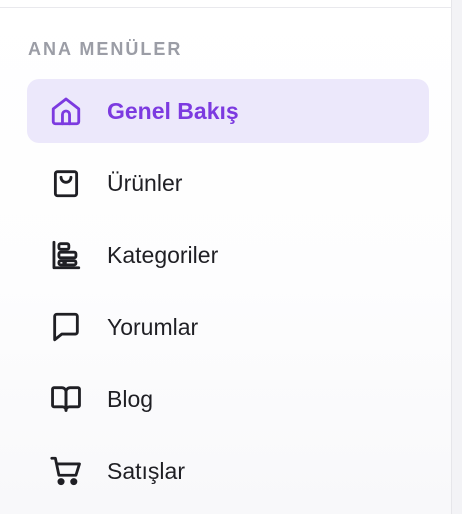 The width and height of the screenshot is (462, 514). Describe the element at coordinates (66, 471) in the screenshot. I see `cart-icon` at that location.